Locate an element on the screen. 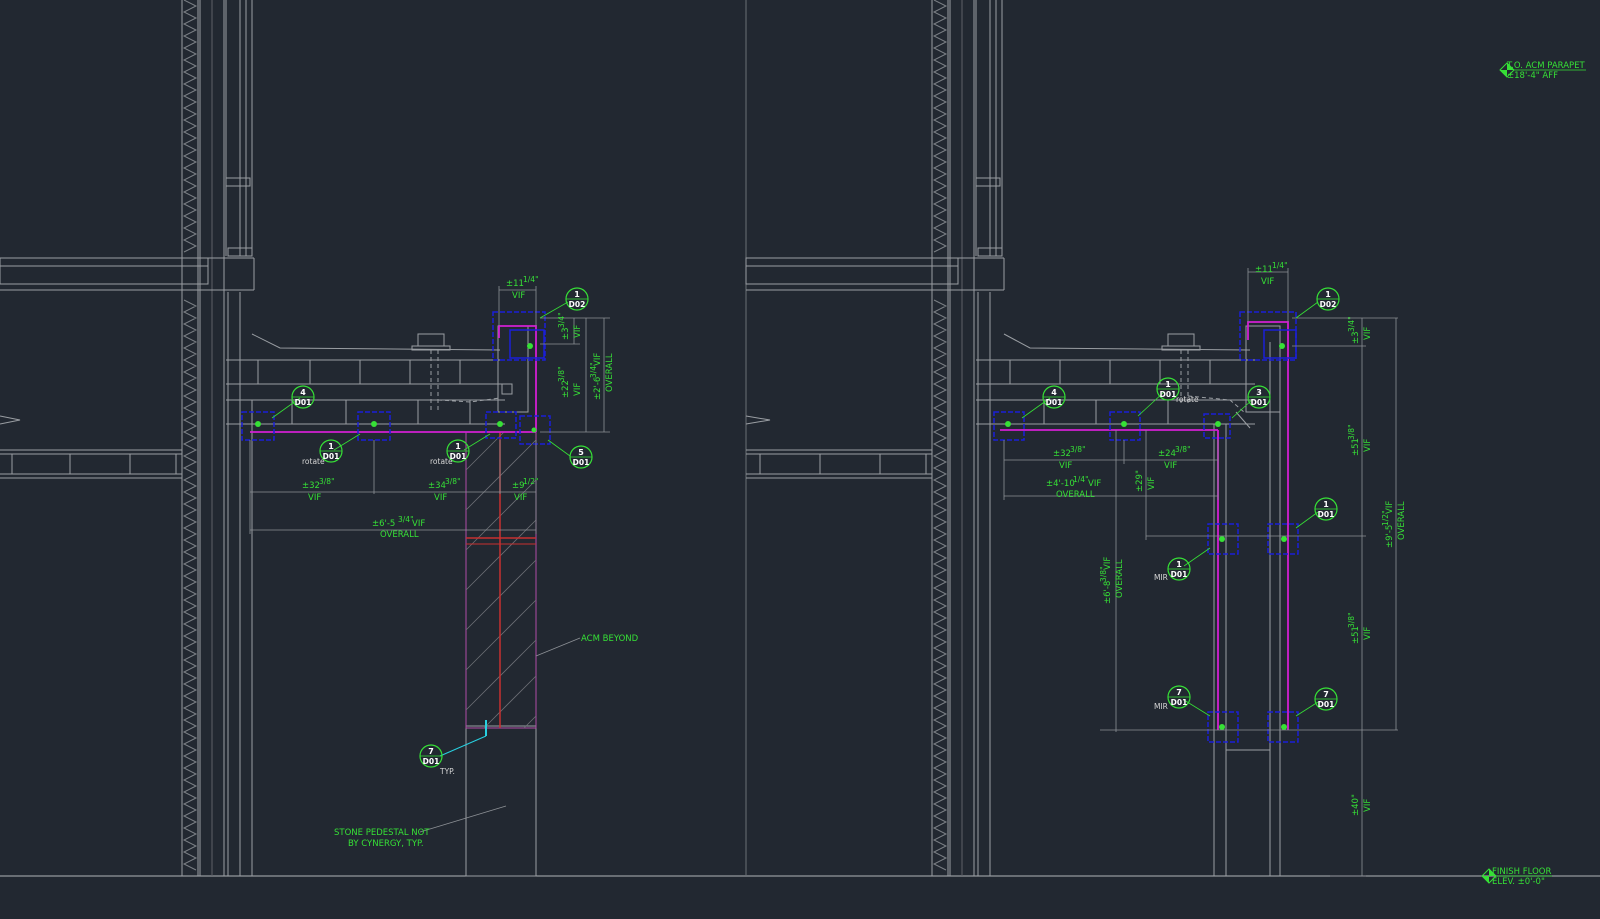  right-tag-1-d02: 1 D02 is located at coordinates (1328, 299).